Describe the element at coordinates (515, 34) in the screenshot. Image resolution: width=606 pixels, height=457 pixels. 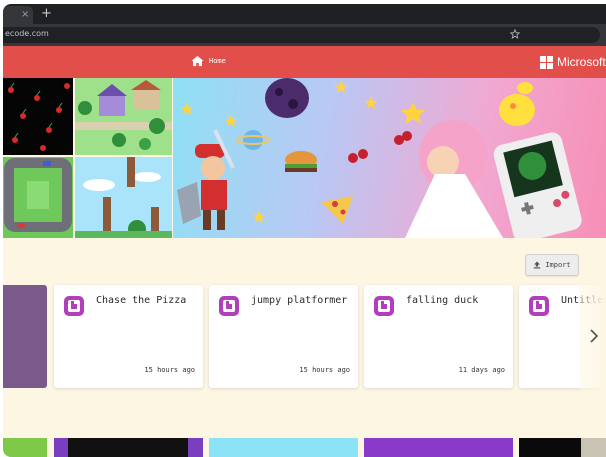
I see `star-icon` at that location.